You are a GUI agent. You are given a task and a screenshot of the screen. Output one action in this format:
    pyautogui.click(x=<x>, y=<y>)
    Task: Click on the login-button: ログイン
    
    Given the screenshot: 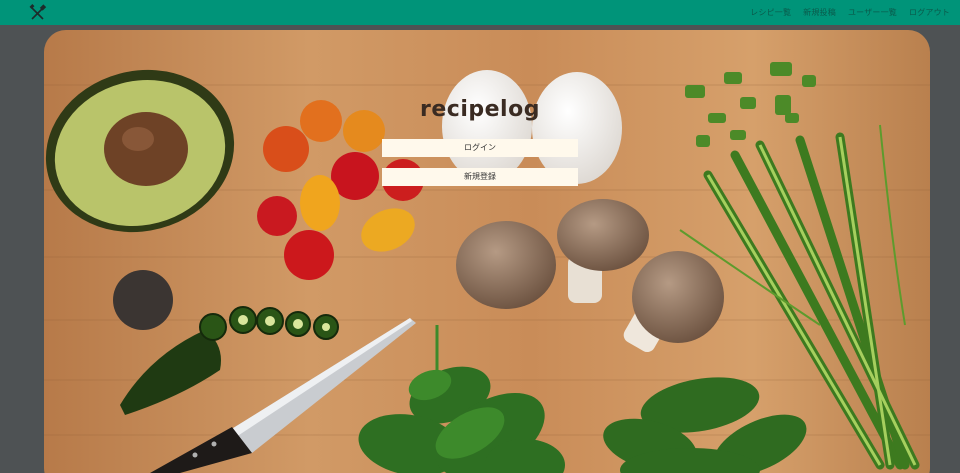 What is the action you would take?
    pyautogui.click(x=480, y=148)
    